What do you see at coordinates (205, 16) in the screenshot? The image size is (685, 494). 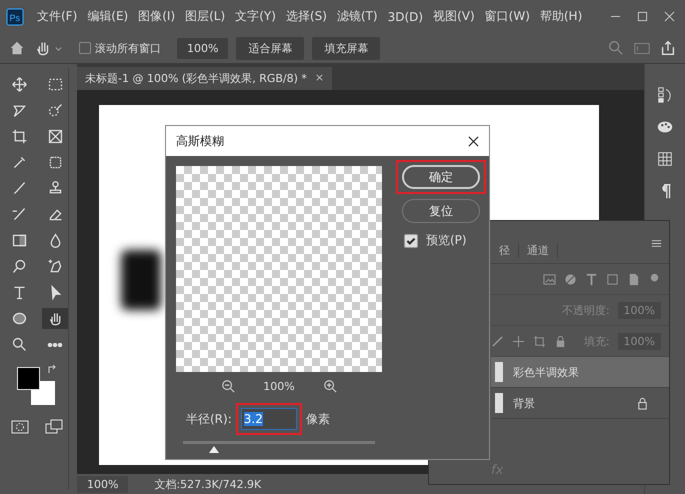 I see `menu-item: 图层(L)` at bounding box center [205, 16].